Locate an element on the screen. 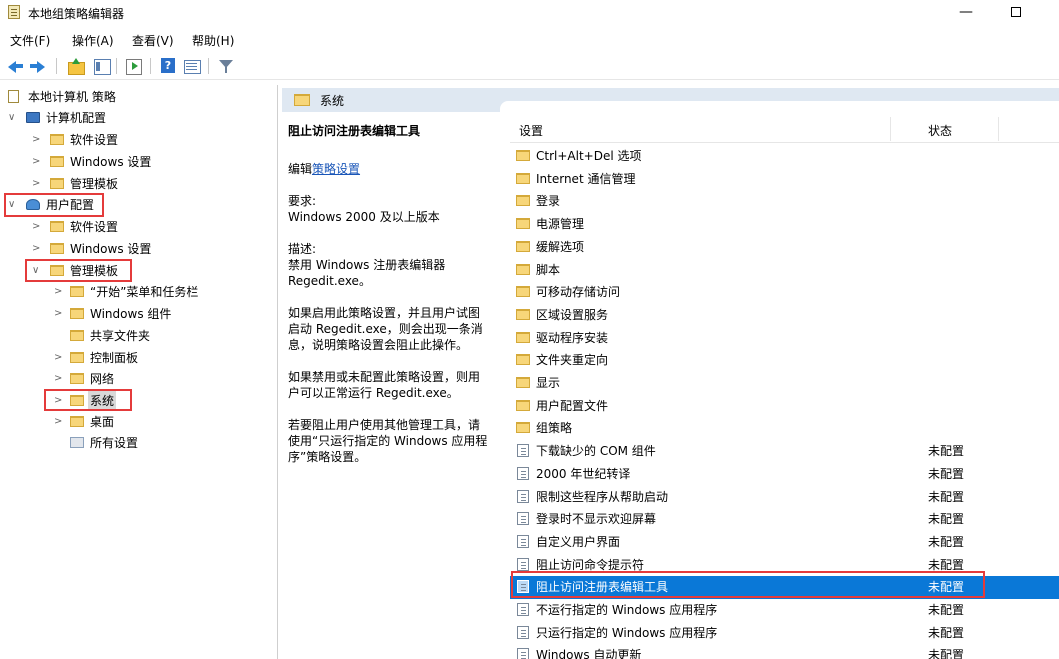  list-row: 下载缺少的 COM 组件 未配置 is located at coordinates (784, 451).